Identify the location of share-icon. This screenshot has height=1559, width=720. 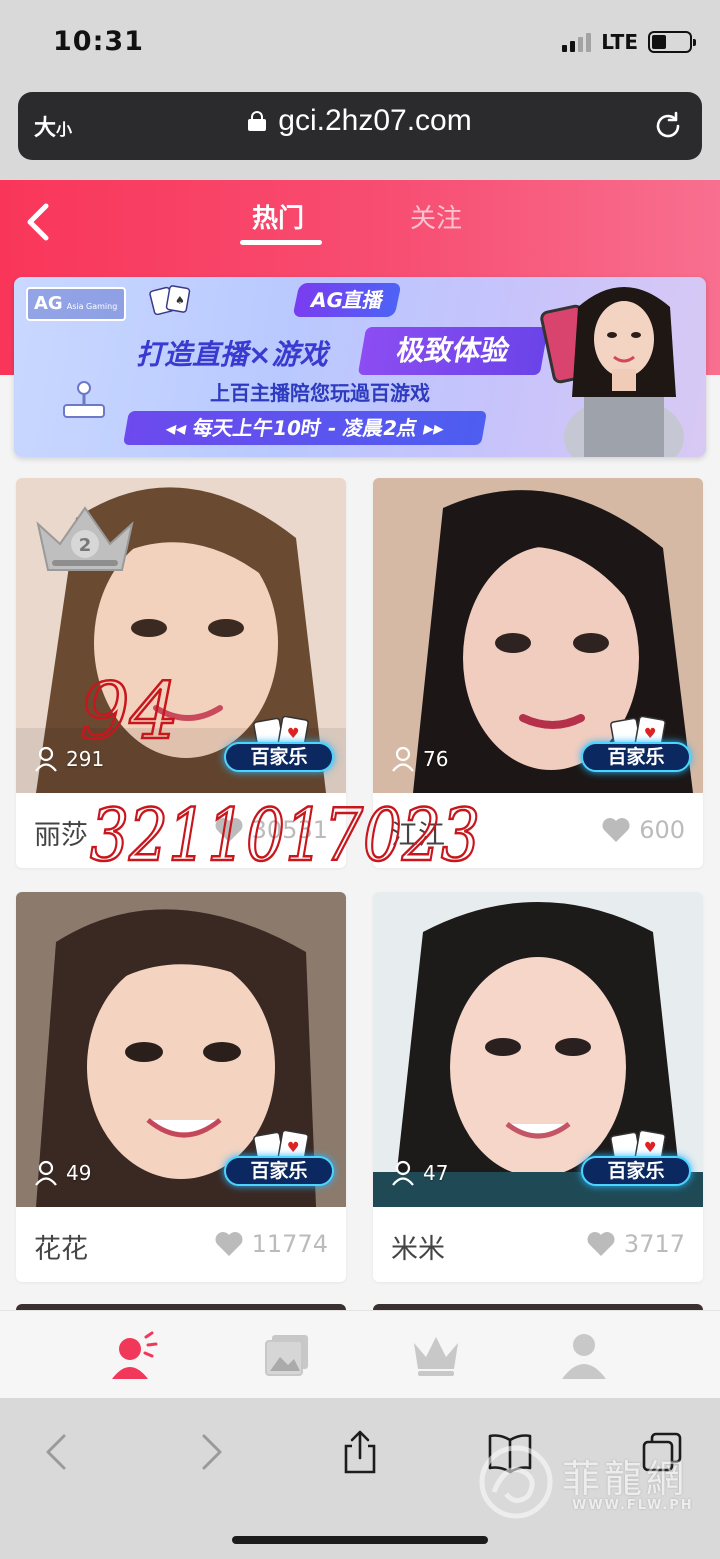
(360, 1452).